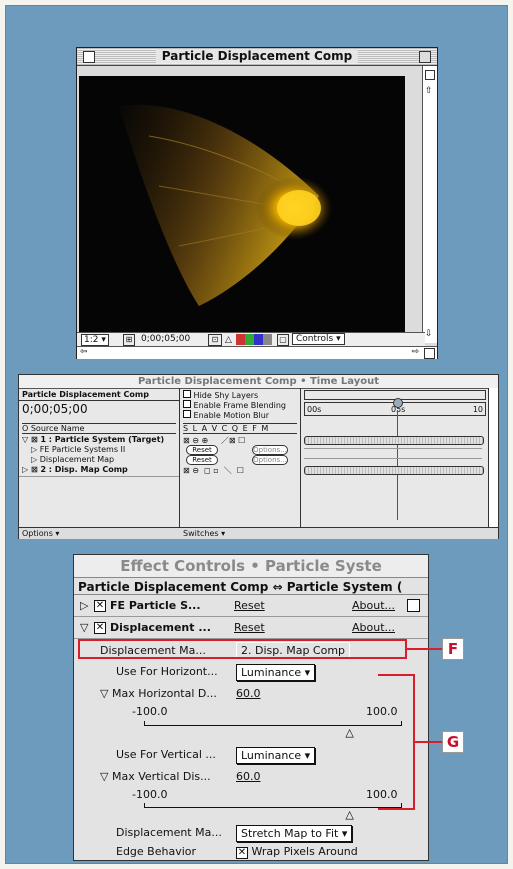  What do you see at coordinates (477, 409) in the screenshot?
I see `ruler-end-label: 10` at bounding box center [477, 409].